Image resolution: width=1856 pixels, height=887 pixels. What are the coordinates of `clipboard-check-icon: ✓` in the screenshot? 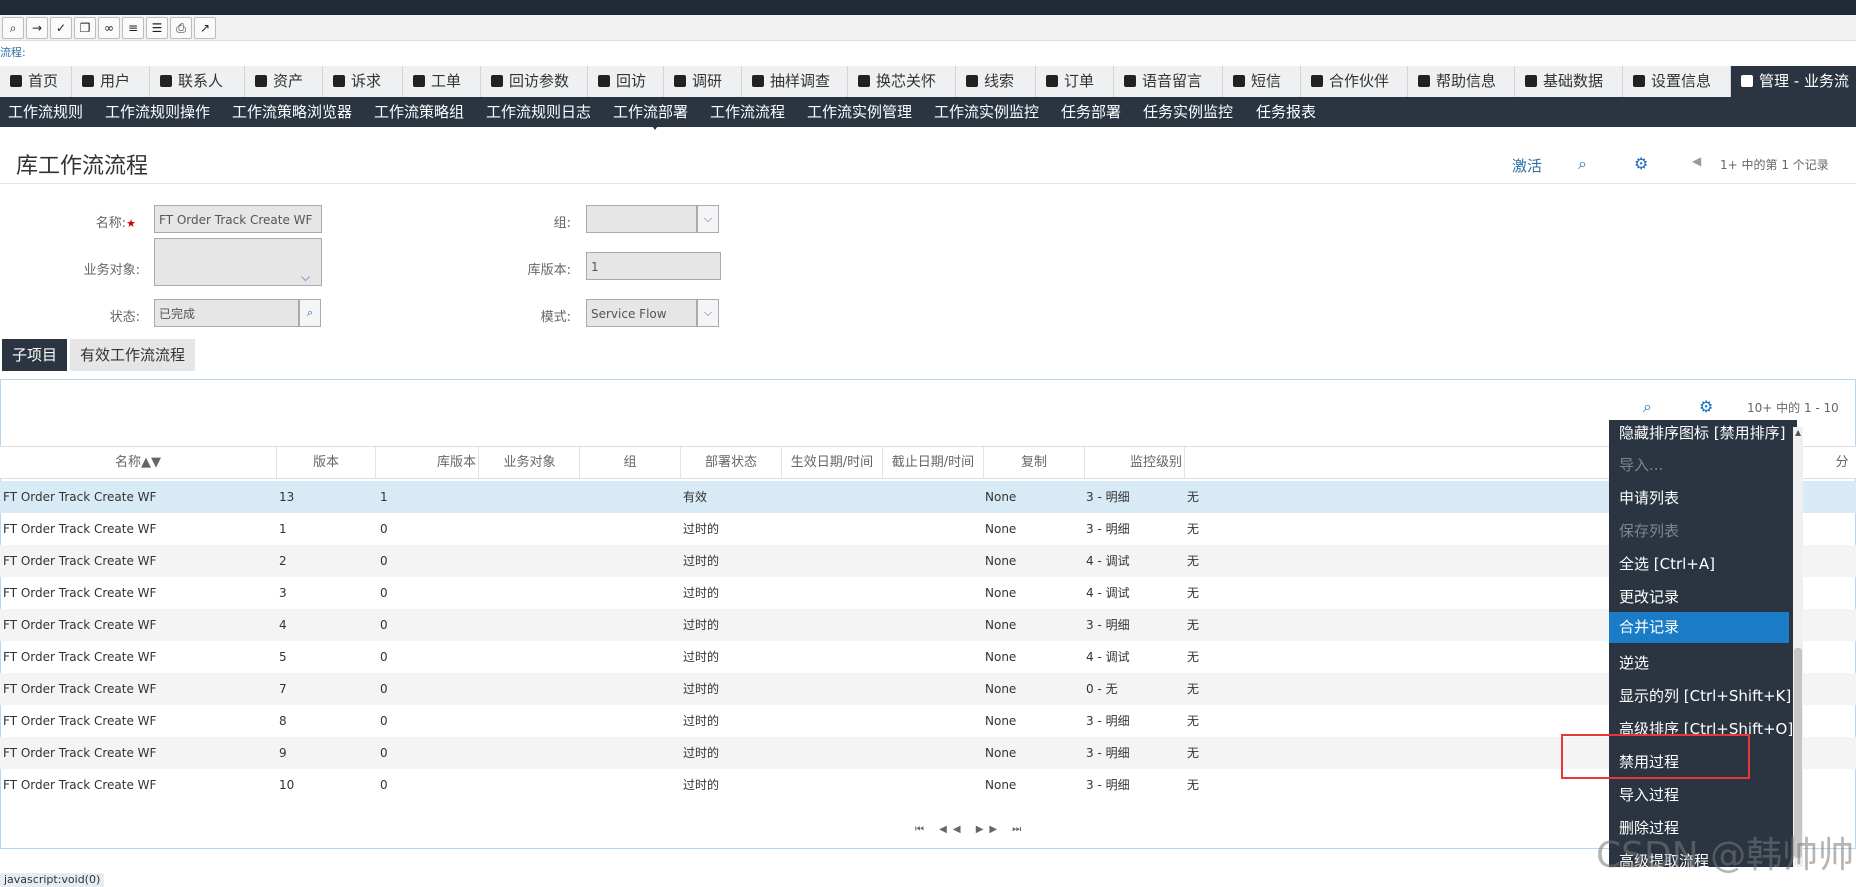 It's located at (61, 28).